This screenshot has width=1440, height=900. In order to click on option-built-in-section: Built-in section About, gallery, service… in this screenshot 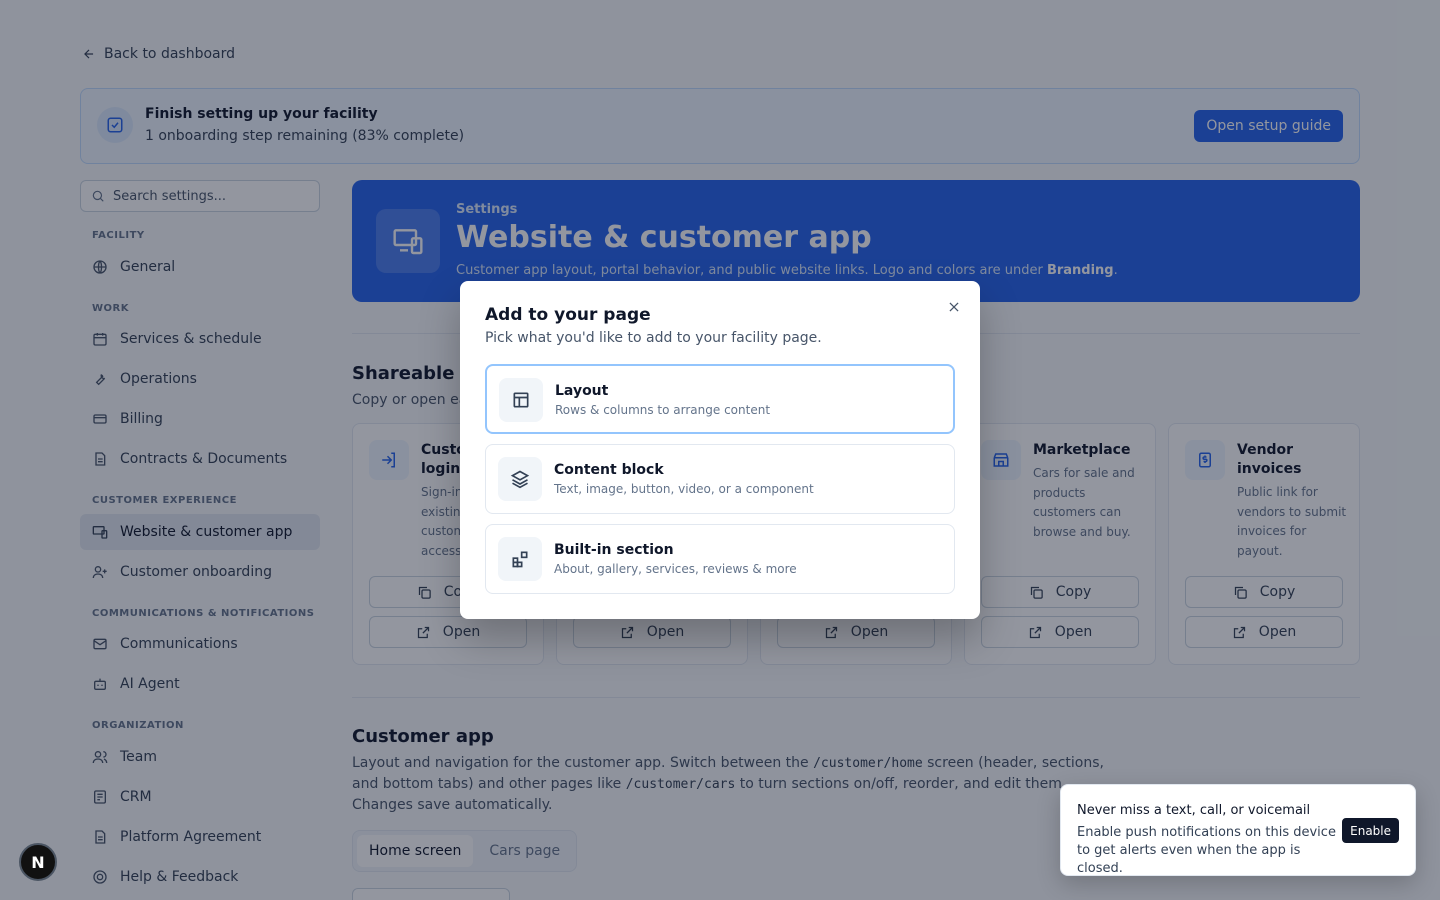, I will do `click(720, 559)`.